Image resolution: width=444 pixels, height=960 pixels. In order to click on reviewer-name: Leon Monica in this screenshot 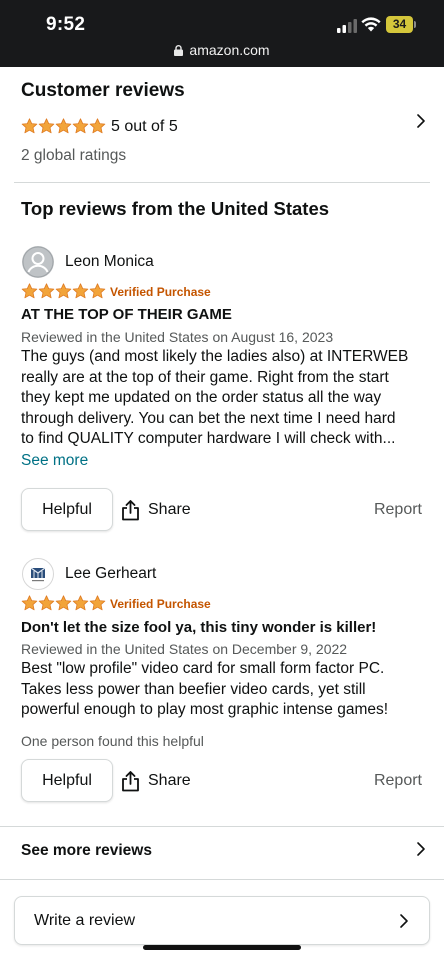, I will do `click(109, 262)`.